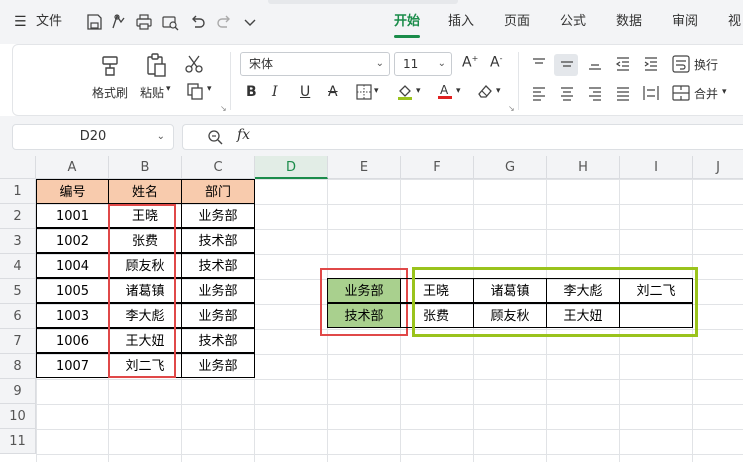 Image resolution: width=743 pixels, height=462 pixels. Describe the element at coordinates (170, 22) in the screenshot. I see `print-preview-icon` at that location.